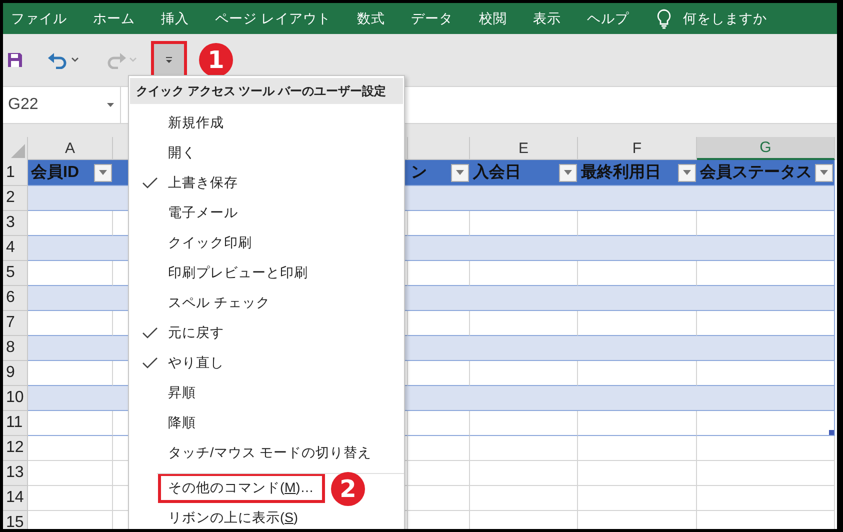 This screenshot has height=532, width=843. What do you see at coordinates (15, 423) in the screenshot?
I see `row-header: 11` at bounding box center [15, 423].